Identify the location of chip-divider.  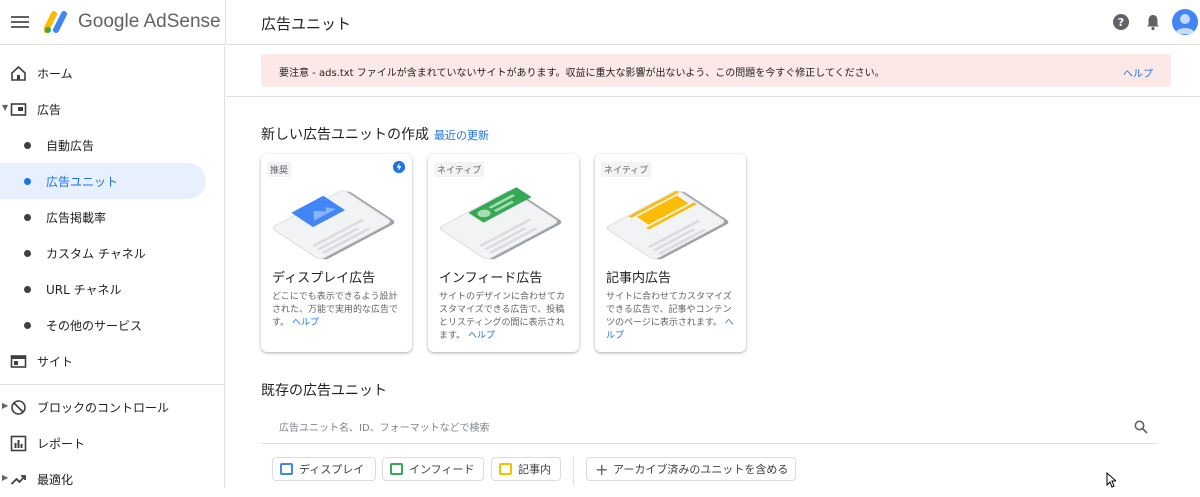
(573, 471).